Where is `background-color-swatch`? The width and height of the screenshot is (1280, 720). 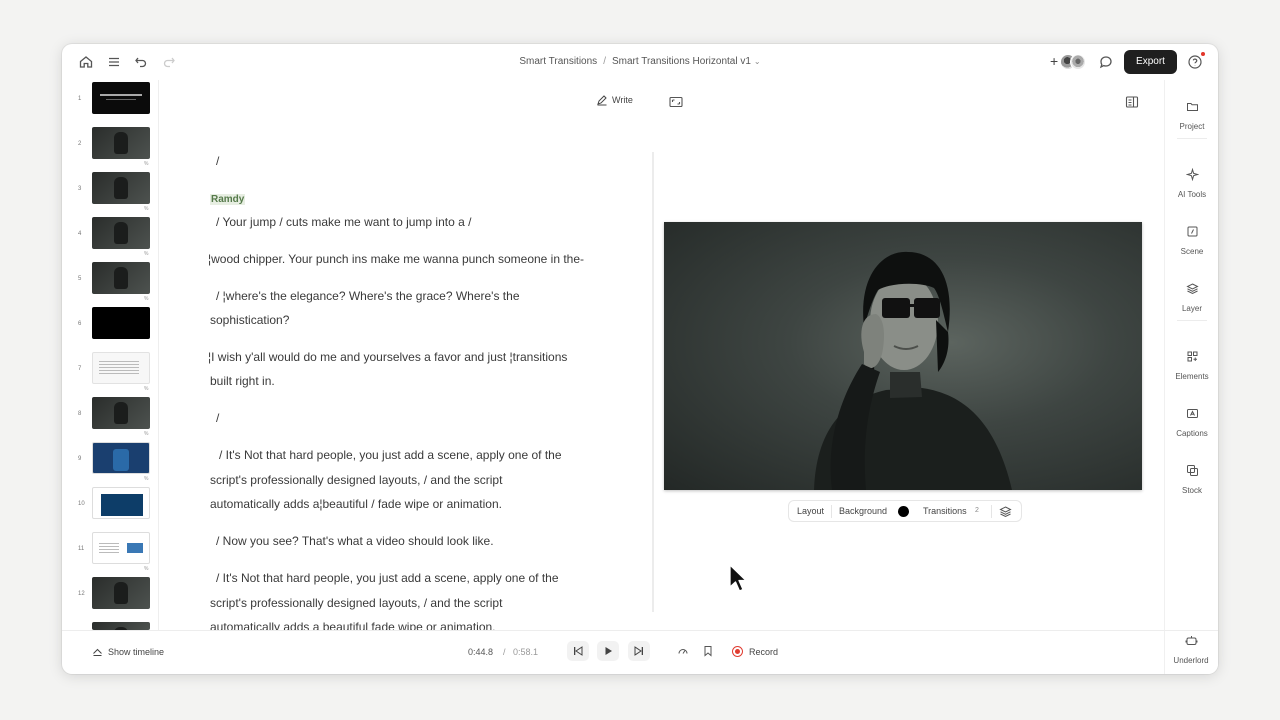
background-color-swatch is located at coordinates (903, 511).